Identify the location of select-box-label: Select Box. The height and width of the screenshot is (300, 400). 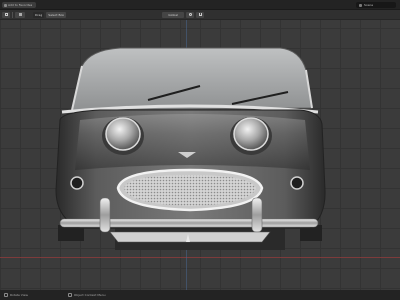
(56, 14).